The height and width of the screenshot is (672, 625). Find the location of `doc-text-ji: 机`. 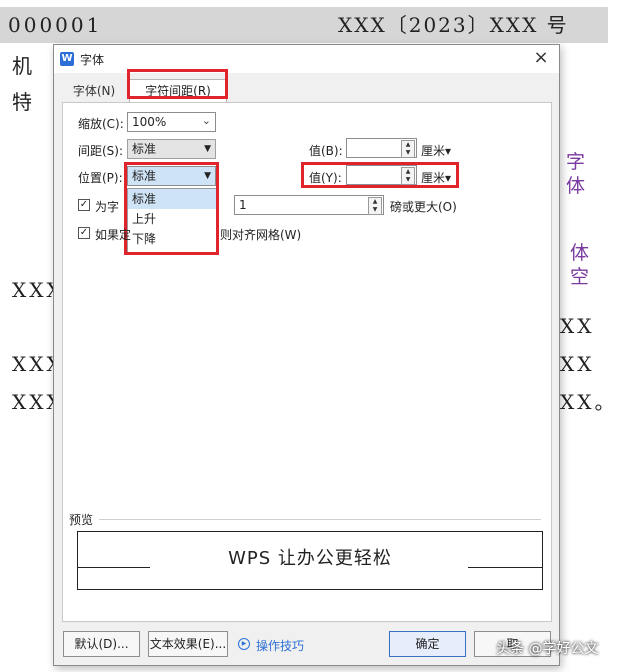

doc-text-ji: 机 is located at coordinates (23, 66).